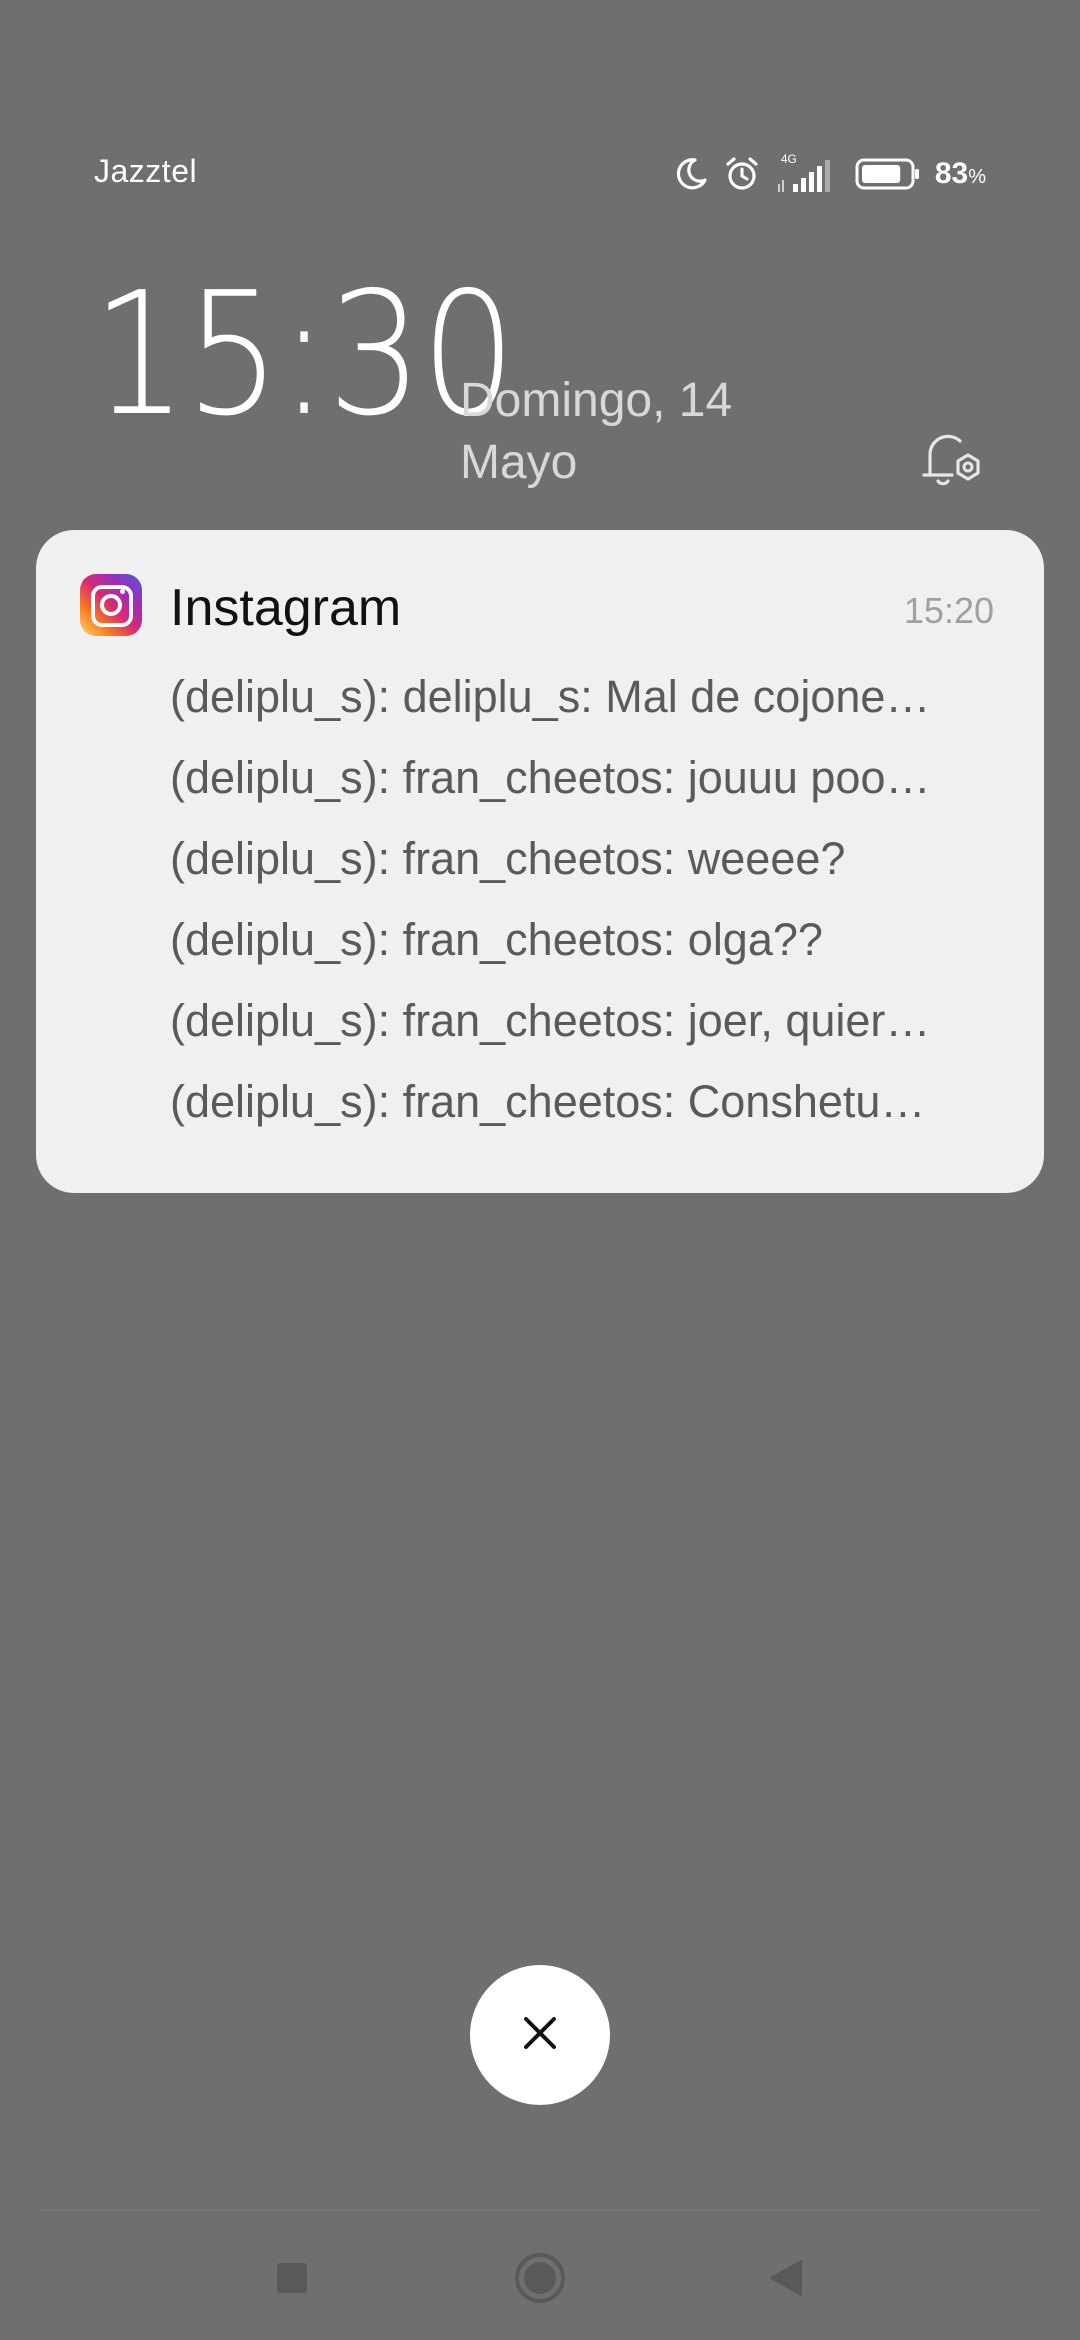  I want to click on lock-date: Domingo, 14 Mayo, so click(596, 432).